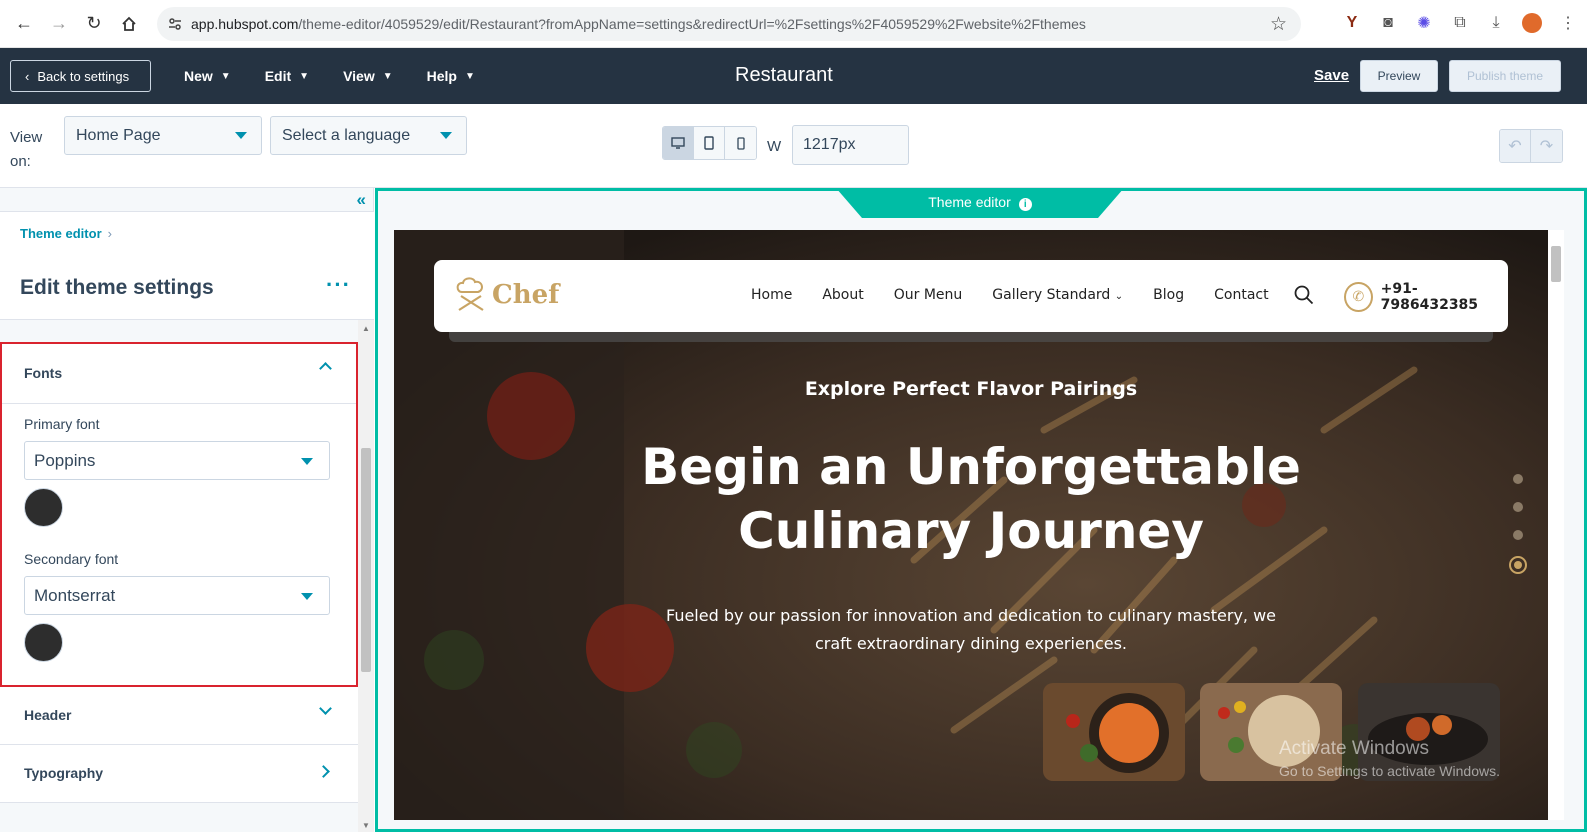 The width and height of the screenshot is (1587, 832). I want to click on device-switcher, so click(709, 143).